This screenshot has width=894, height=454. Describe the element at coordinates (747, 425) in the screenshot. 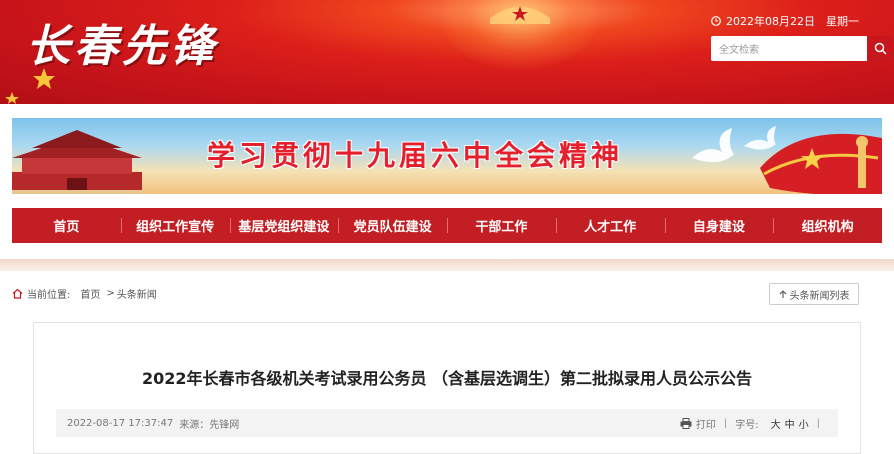

I see `fontsize-label: 字号:` at that location.